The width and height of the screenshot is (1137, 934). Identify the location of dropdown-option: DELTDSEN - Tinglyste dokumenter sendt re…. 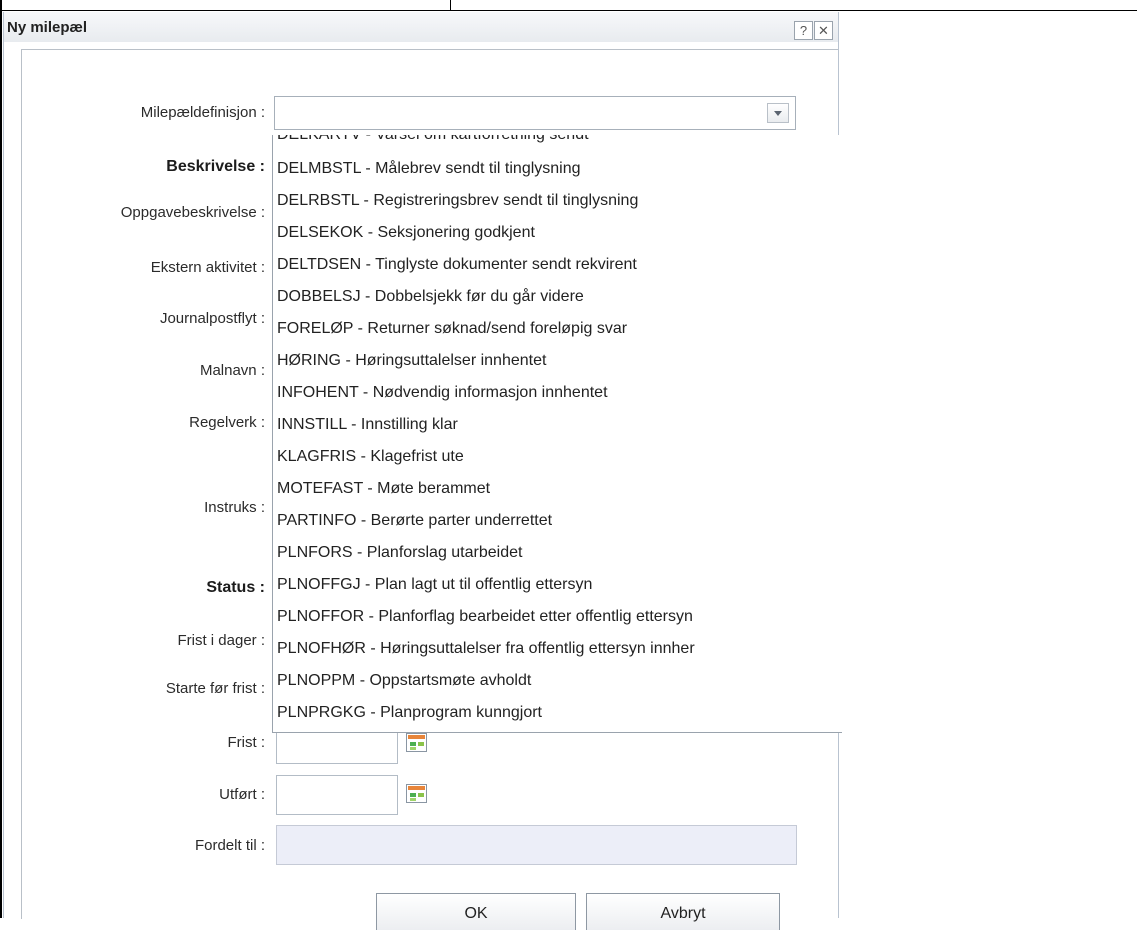
(457, 265).